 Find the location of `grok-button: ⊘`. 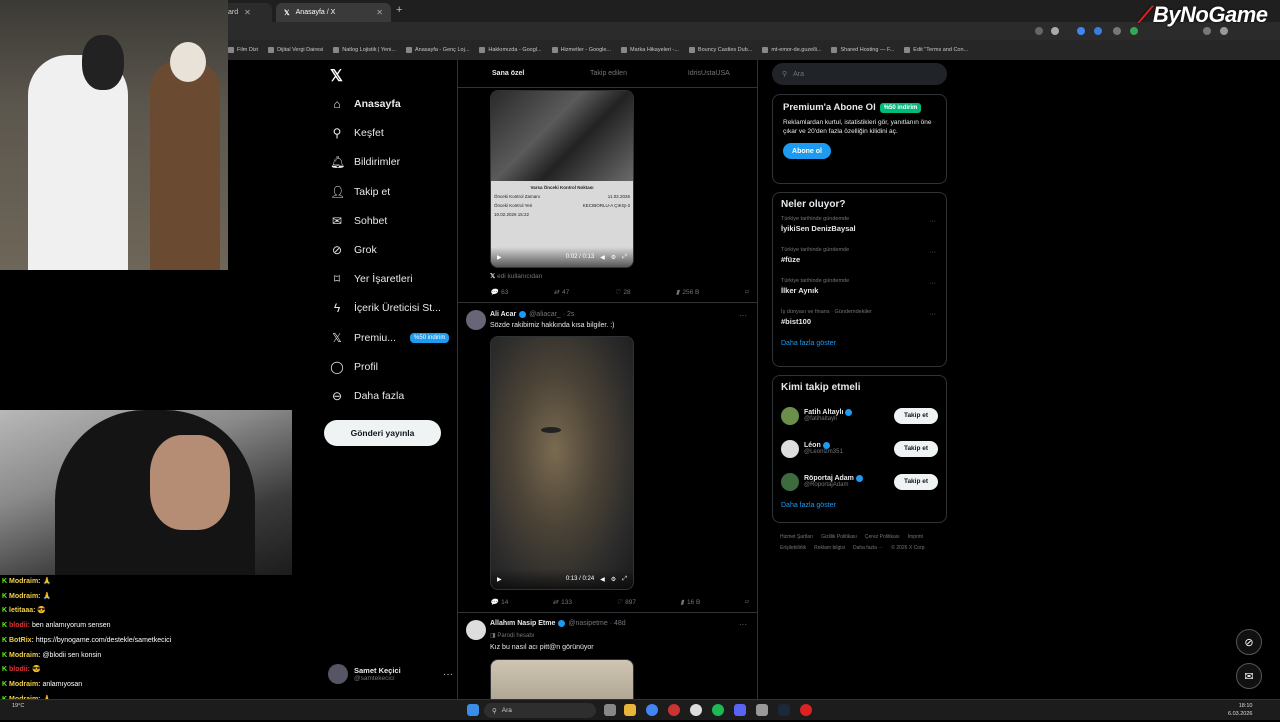

grok-button: ⊘ is located at coordinates (1249, 642).